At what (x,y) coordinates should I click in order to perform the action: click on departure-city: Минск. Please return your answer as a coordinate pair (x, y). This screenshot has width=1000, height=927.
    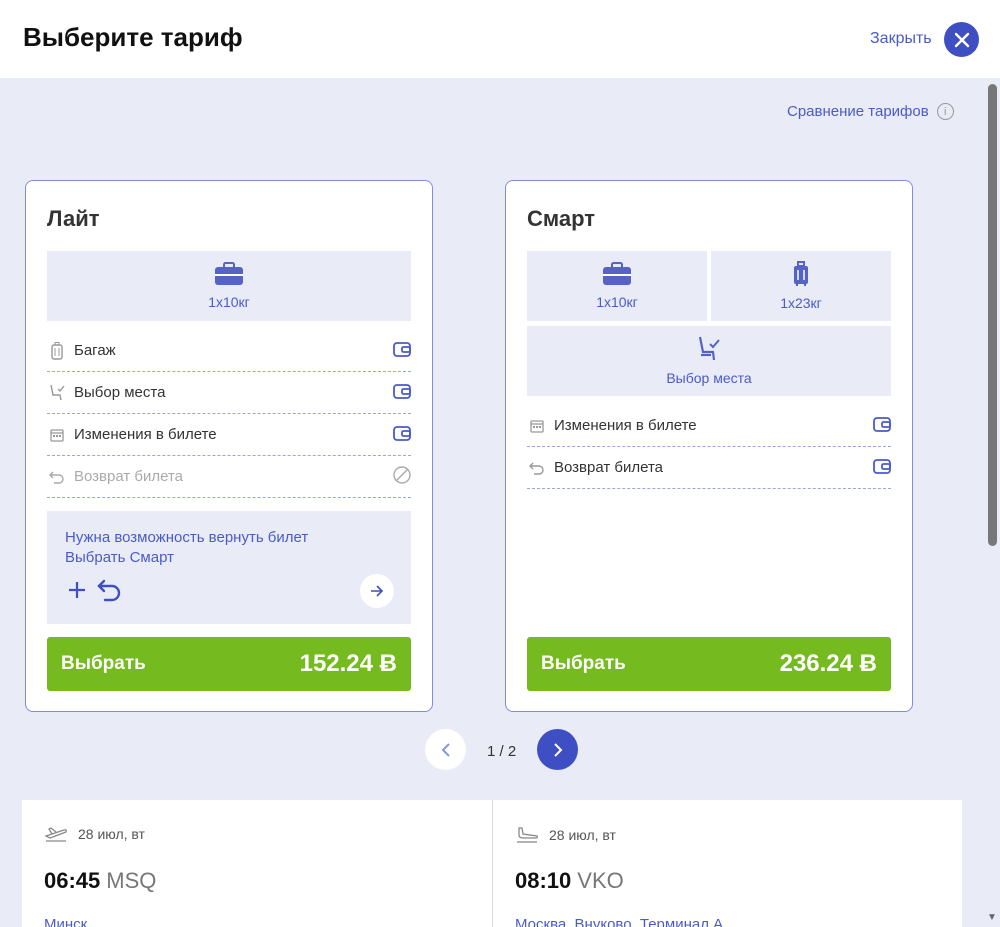
    Looking at the image, I should click on (66, 921).